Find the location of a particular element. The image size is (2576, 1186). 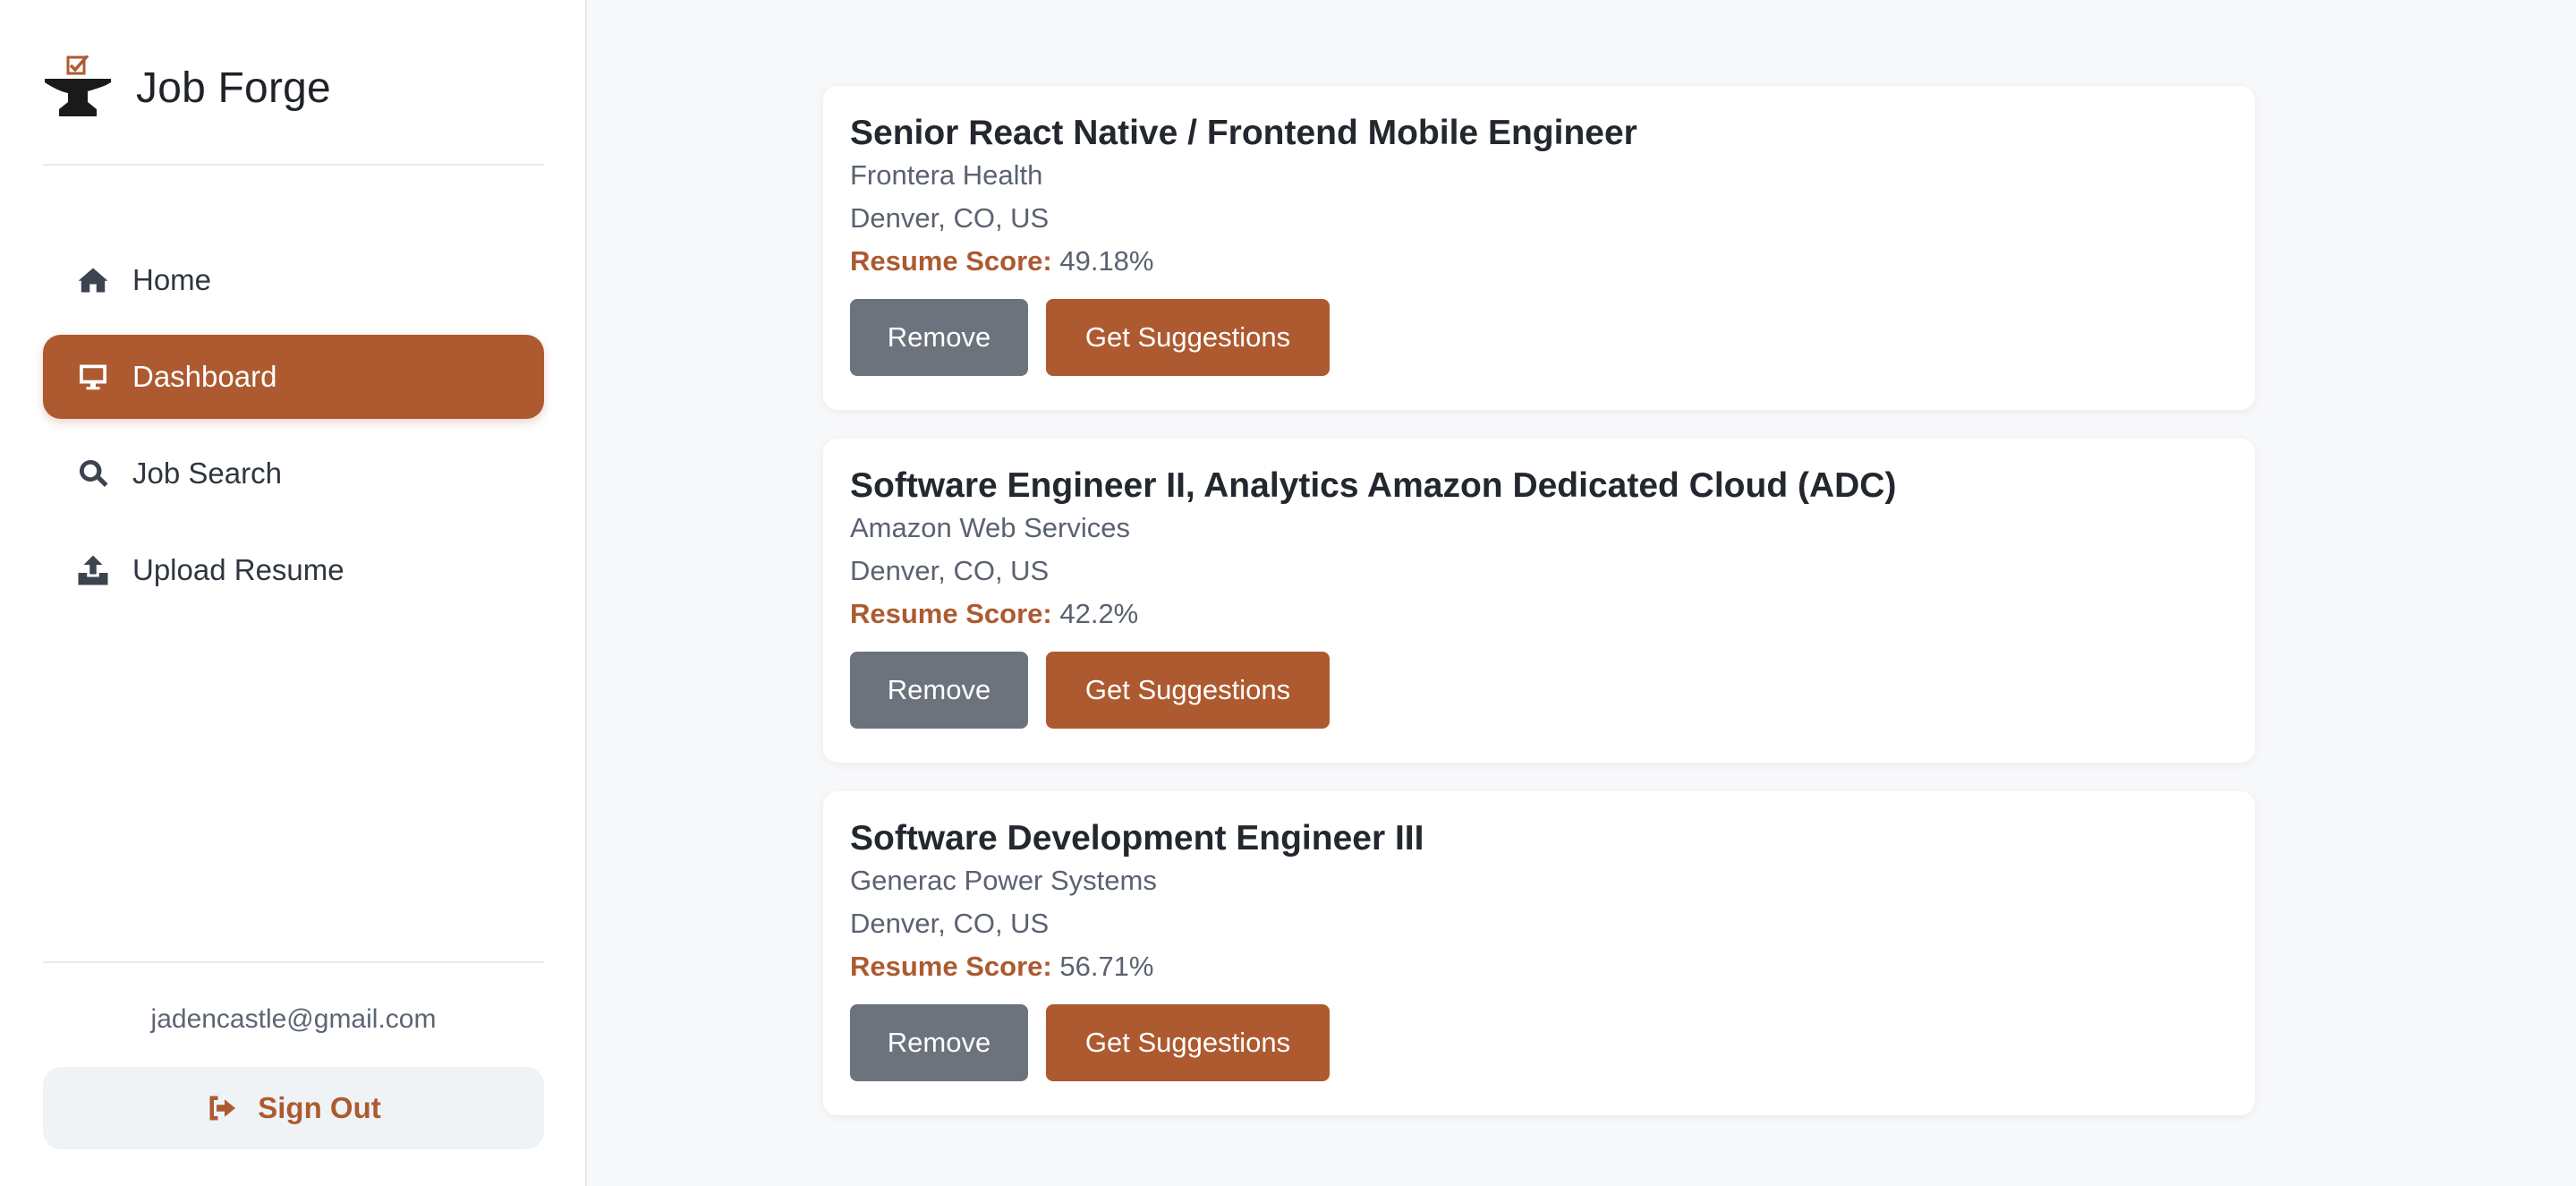

sidebar-item-label: Dashboard is located at coordinates (204, 376).